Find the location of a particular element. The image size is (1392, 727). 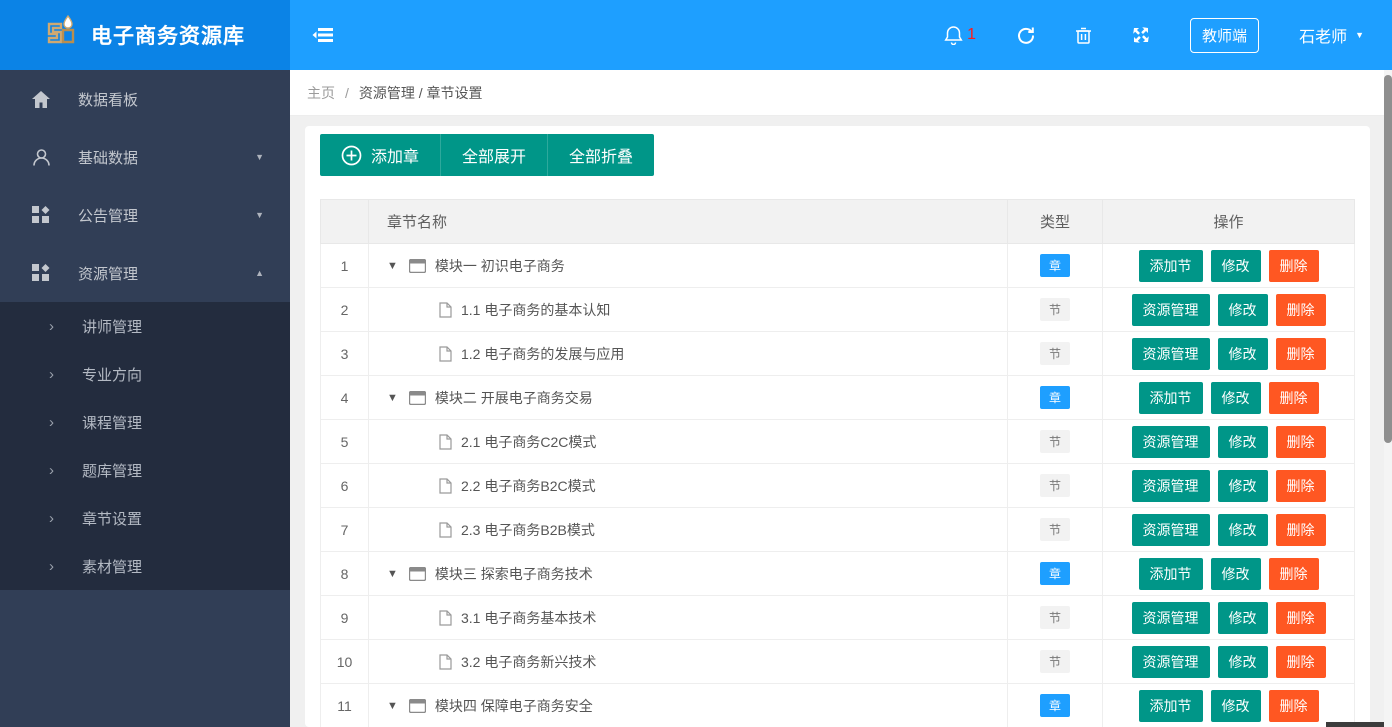

chapter-name: 模块三 探索电子商务技术 is located at coordinates (513, 573).